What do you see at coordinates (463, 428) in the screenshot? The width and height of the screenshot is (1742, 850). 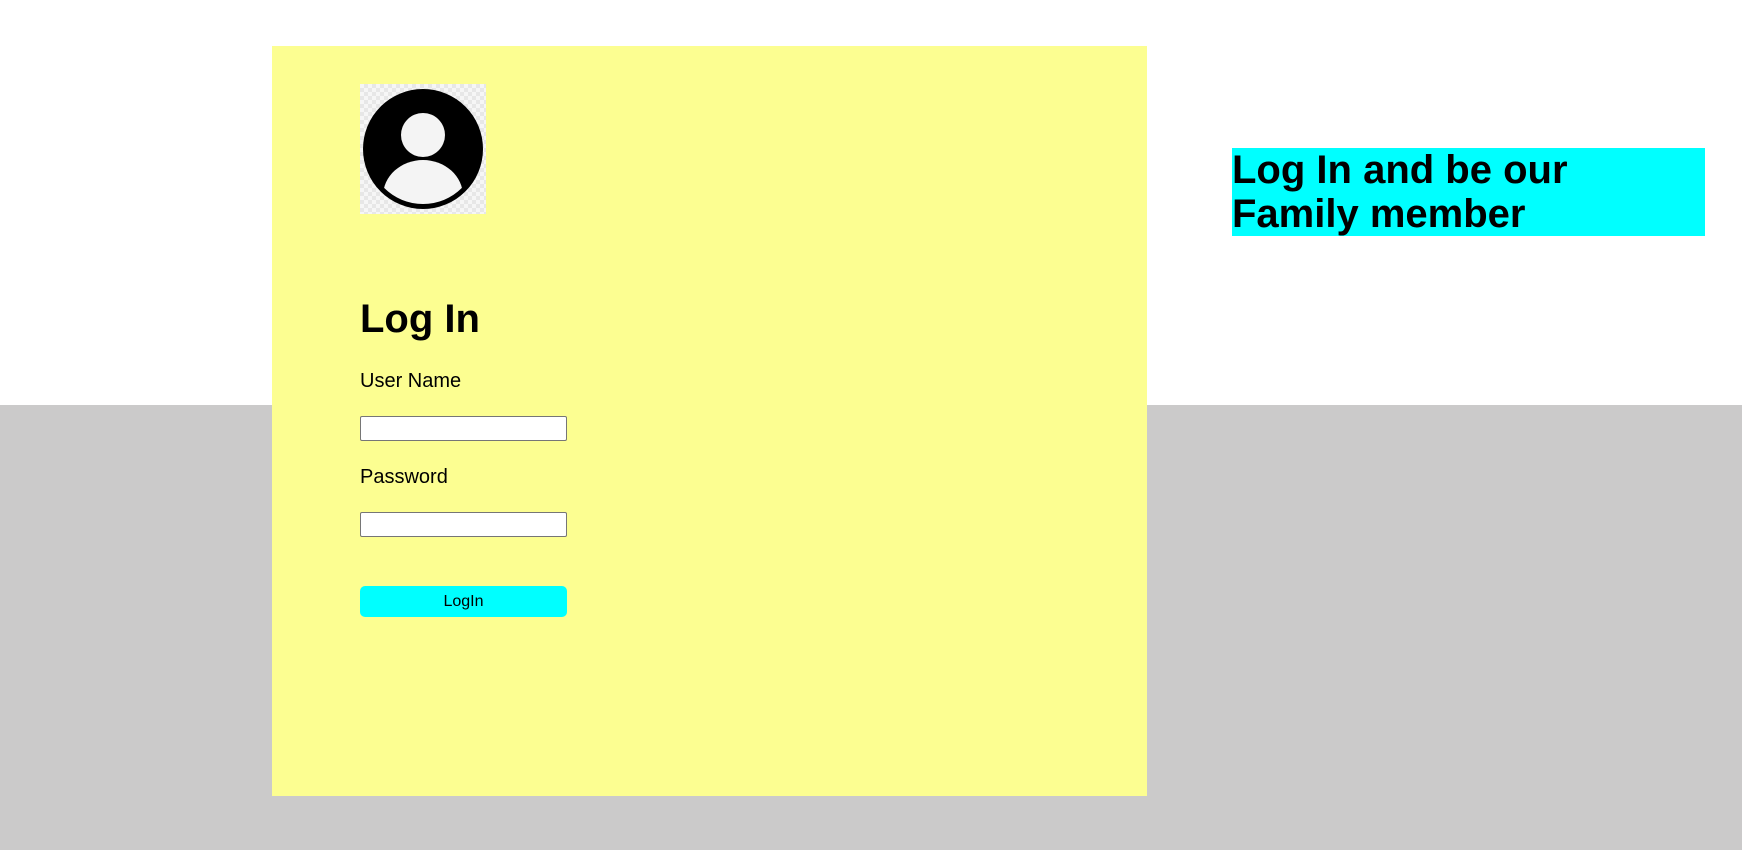 I see `username-input` at bounding box center [463, 428].